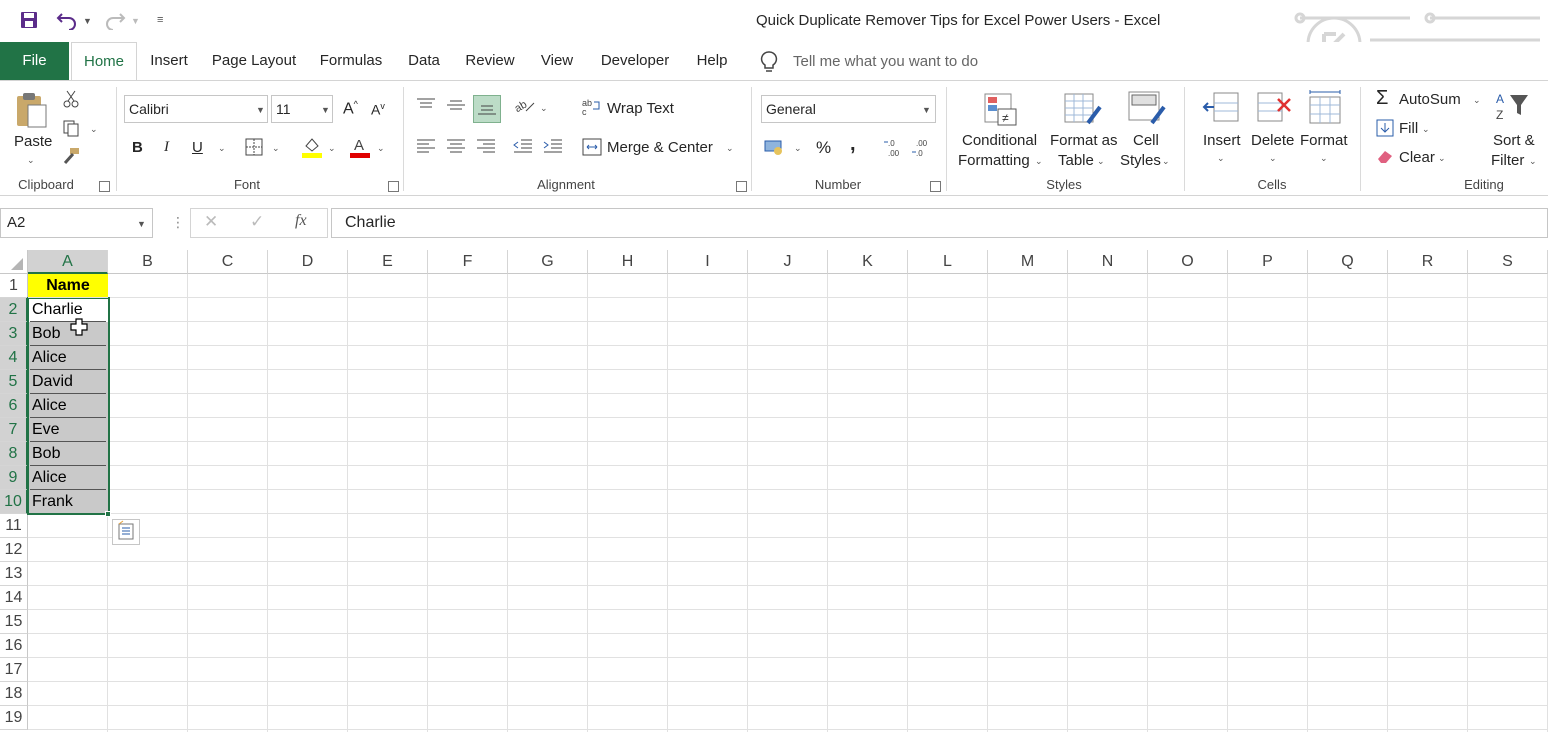  Describe the element at coordinates (523, 145) in the screenshot. I see `decrease-indent-icon` at that location.